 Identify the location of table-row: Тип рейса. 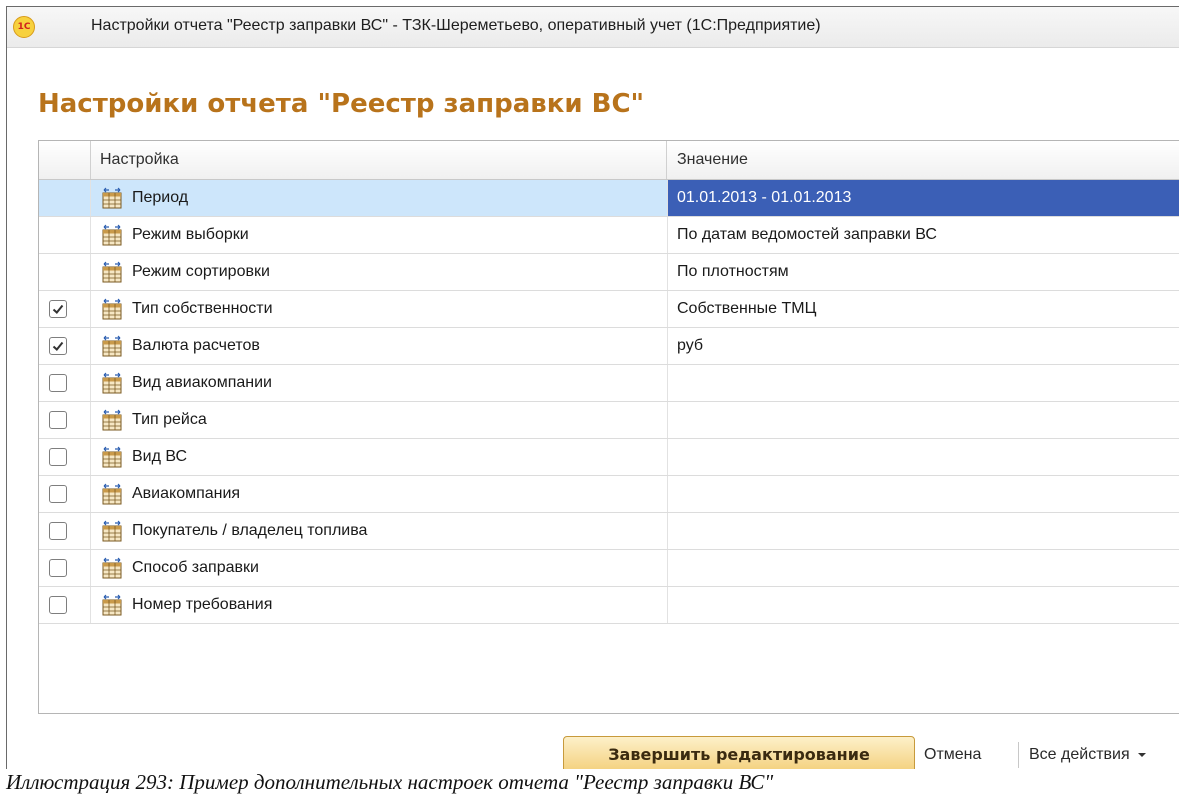
(609, 420).